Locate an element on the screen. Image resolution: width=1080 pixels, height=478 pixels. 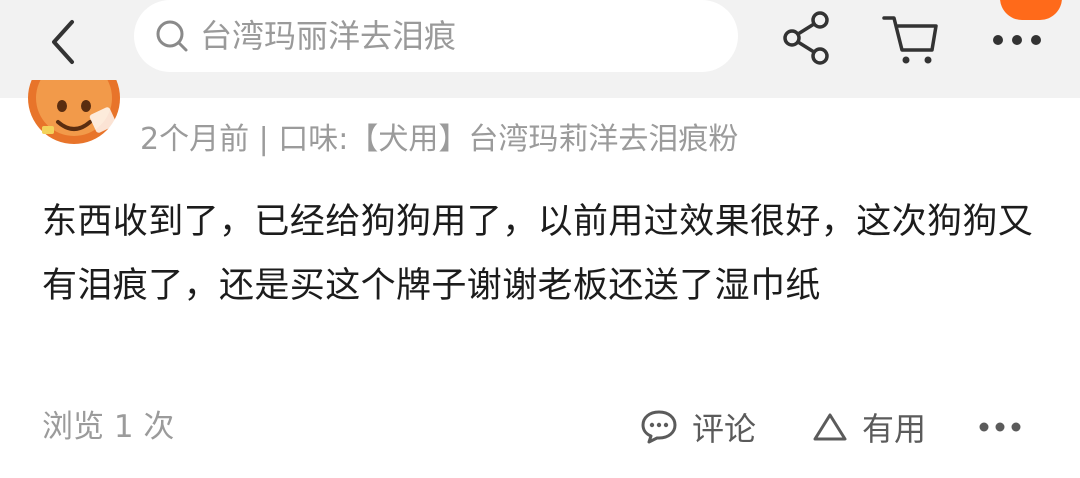
notification-badge is located at coordinates (1031, 10).